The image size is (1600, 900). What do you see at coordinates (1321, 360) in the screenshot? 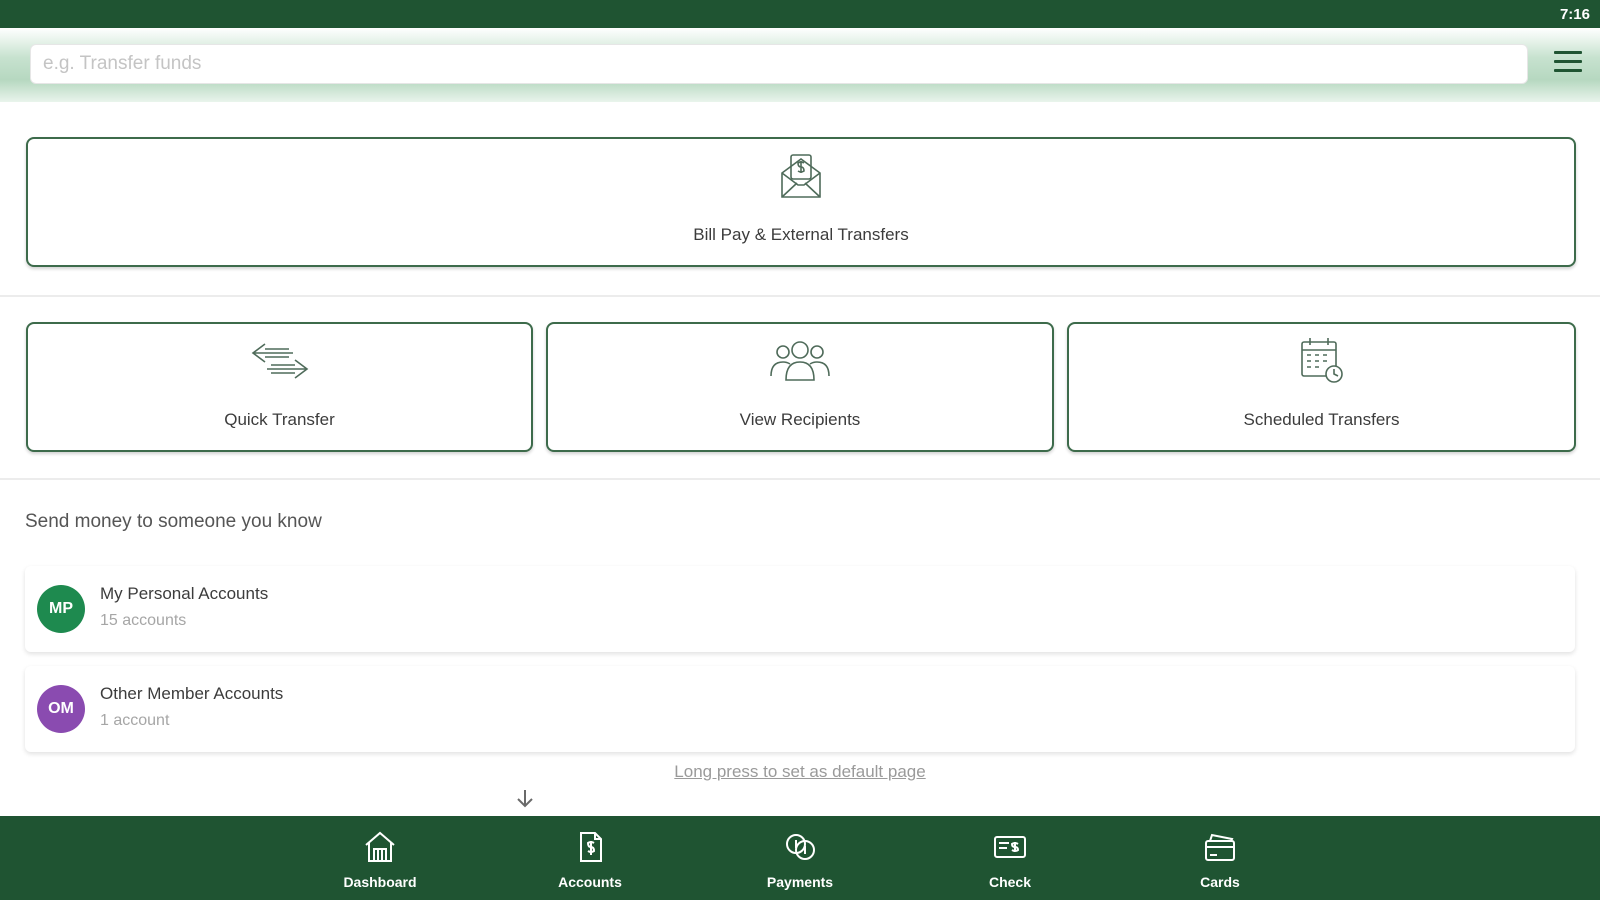
I see `calendar-clock-icon` at bounding box center [1321, 360].